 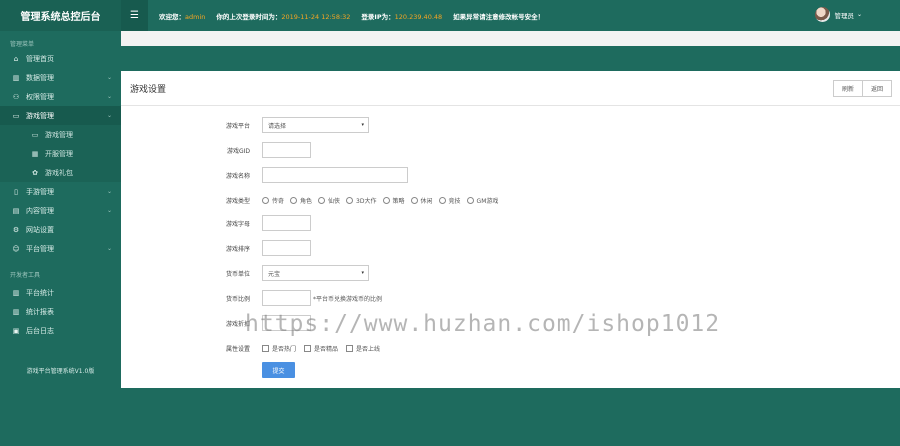 What do you see at coordinates (273, 200) in the screenshot?
I see `type-radio: 传奇` at bounding box center [273, 200].